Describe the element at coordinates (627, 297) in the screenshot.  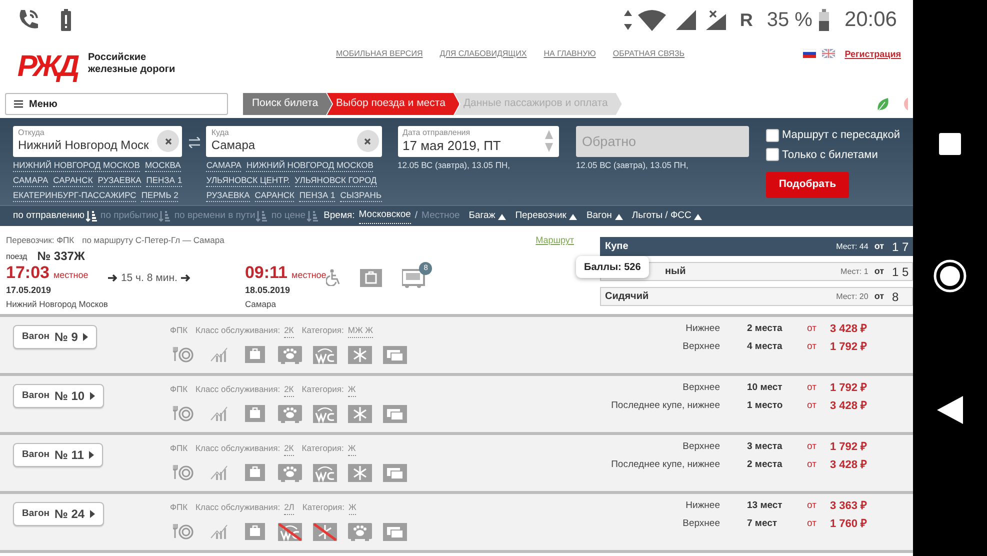
I see `class-name: Сидячий` at that location.